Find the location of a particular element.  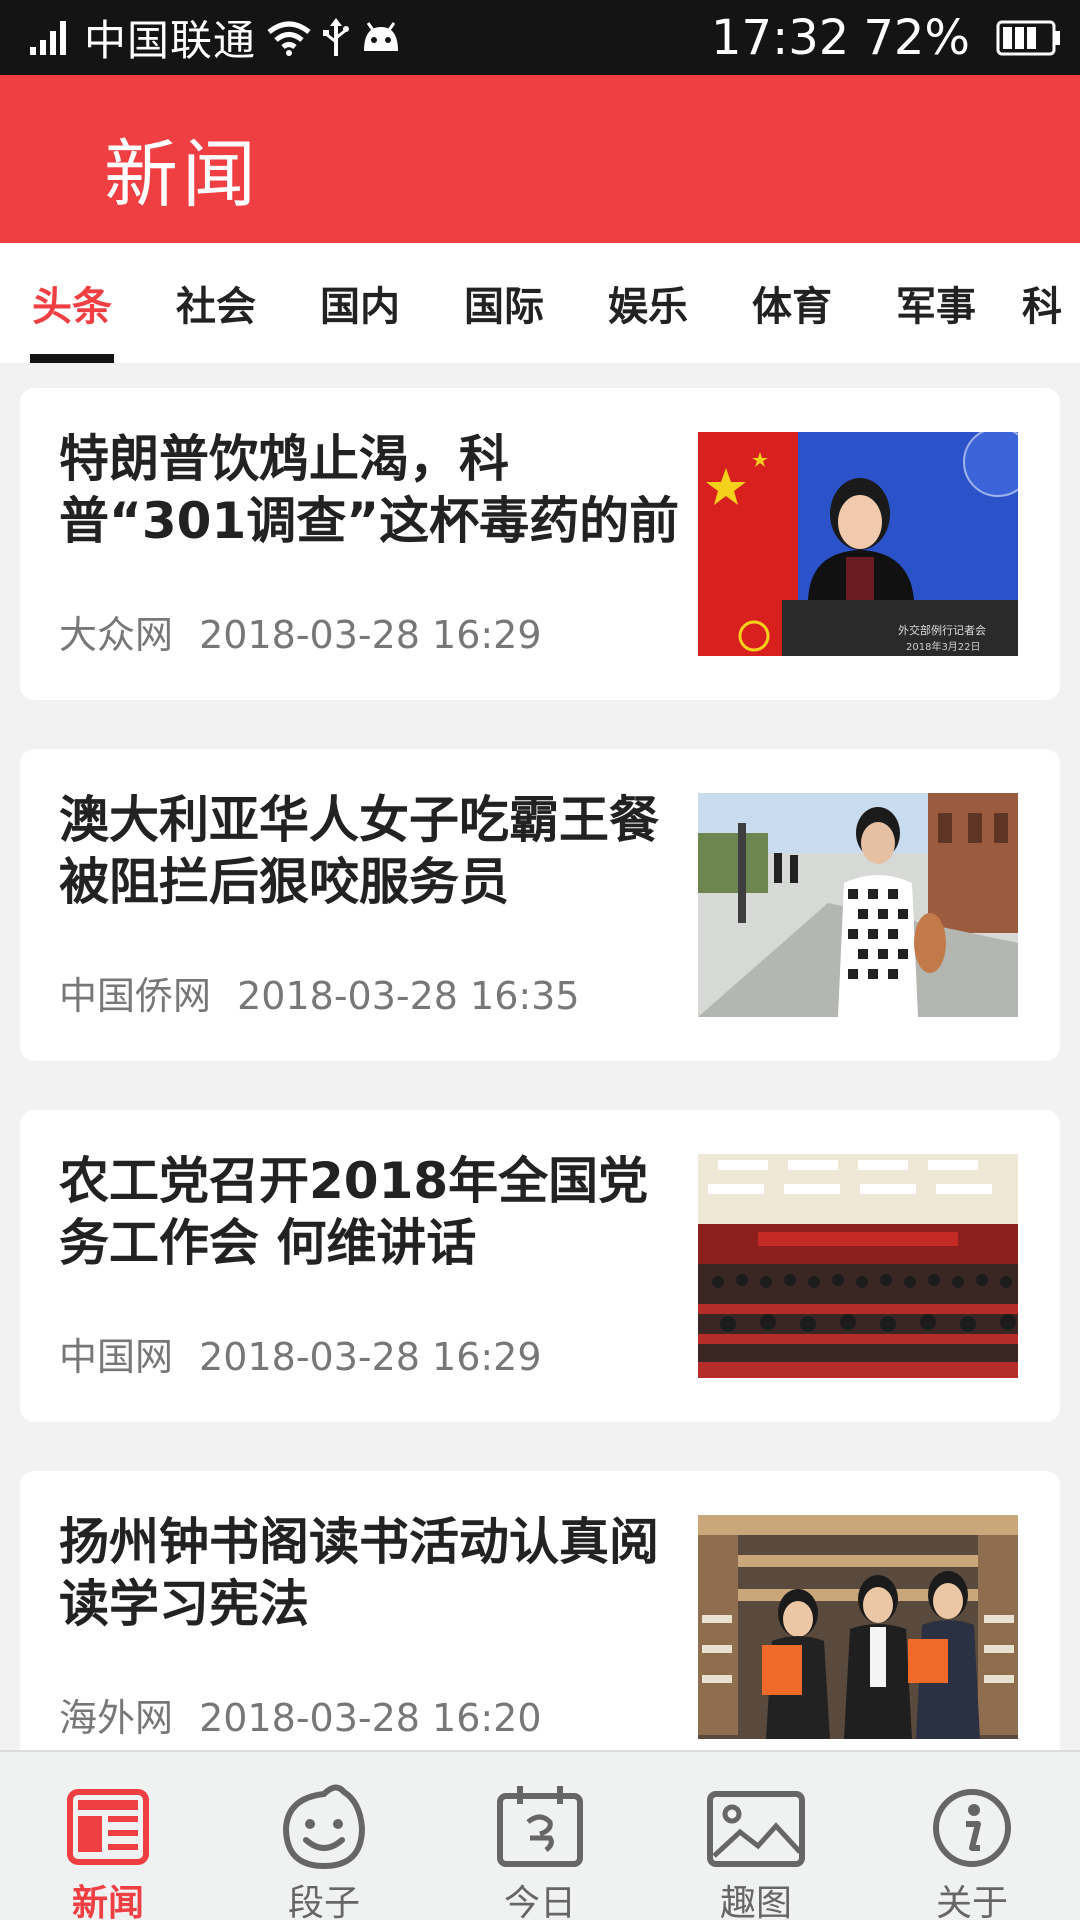

svg-text: 外交部例行记者会 is located at coordinates (942, 630).